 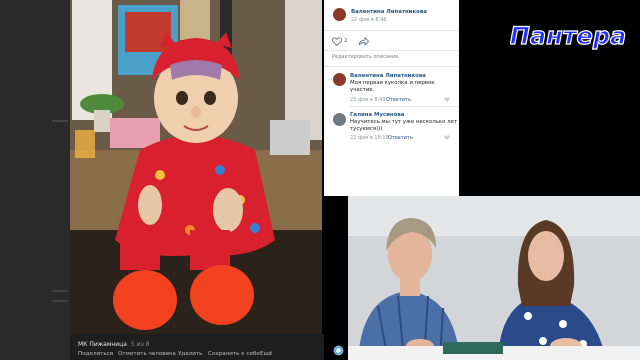 I want to click on comment-date: 22 фев в 8:49, so click(x=368, y=100).